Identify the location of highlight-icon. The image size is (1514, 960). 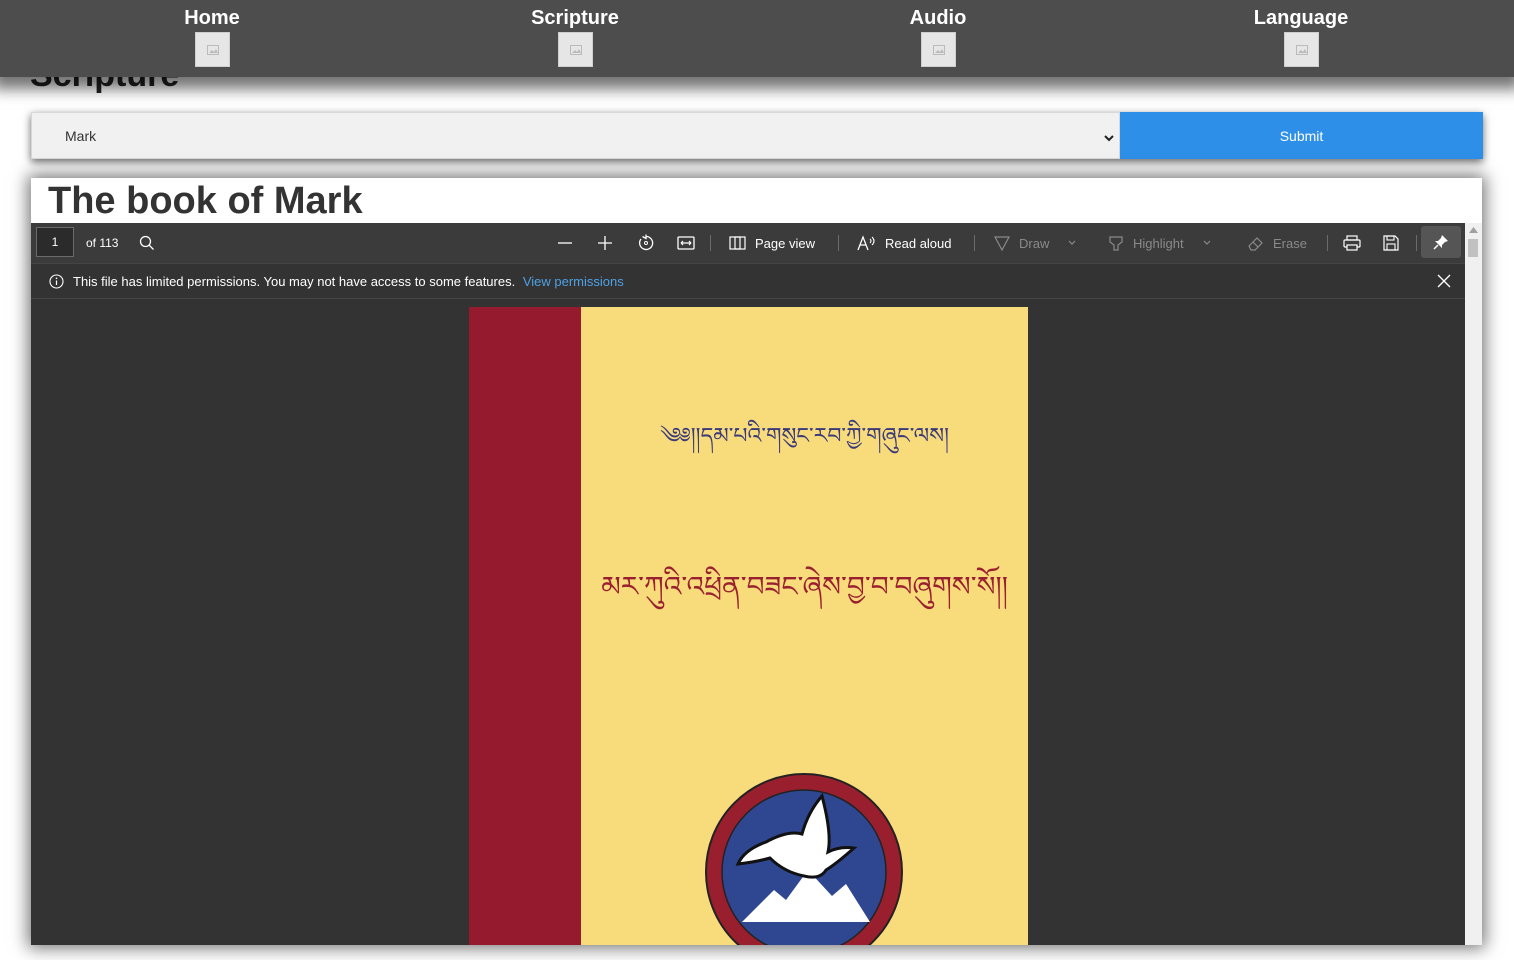
(1116, 243).